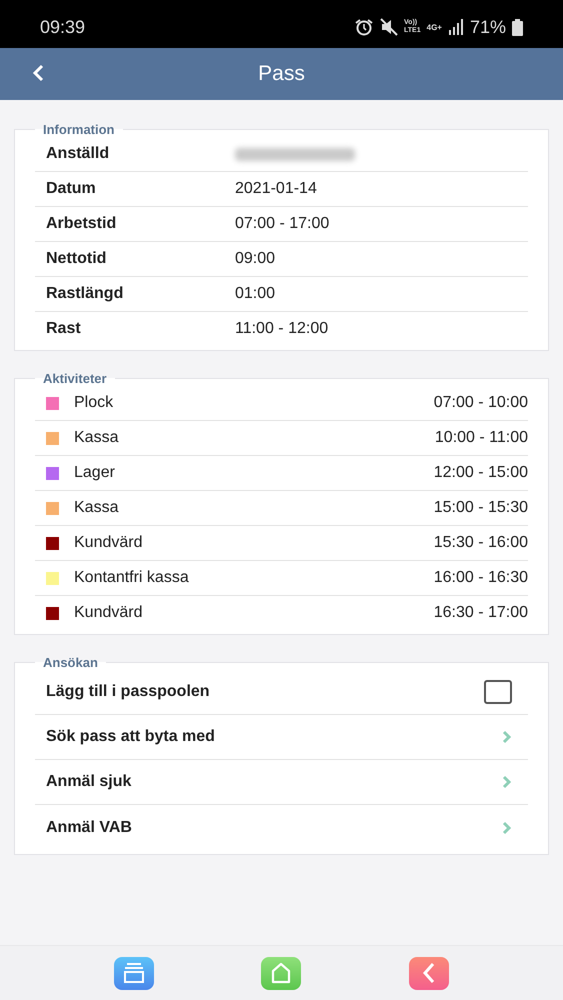  I want to click on field-label: Arbetstid, so click(82, 224).